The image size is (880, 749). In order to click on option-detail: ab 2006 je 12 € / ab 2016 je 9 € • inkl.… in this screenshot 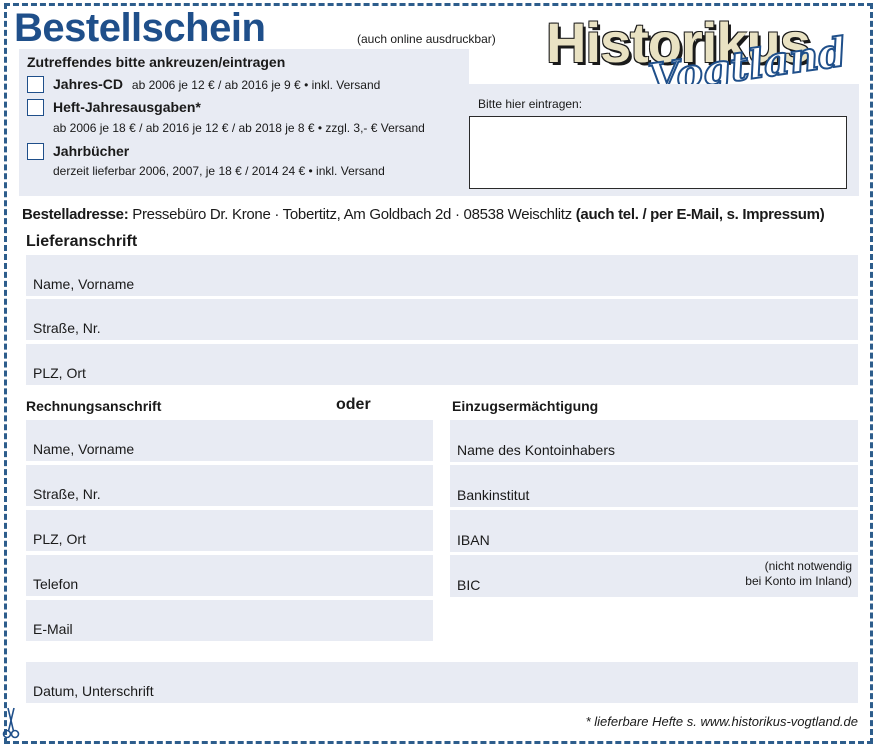, I will do `click(256, 85)`.